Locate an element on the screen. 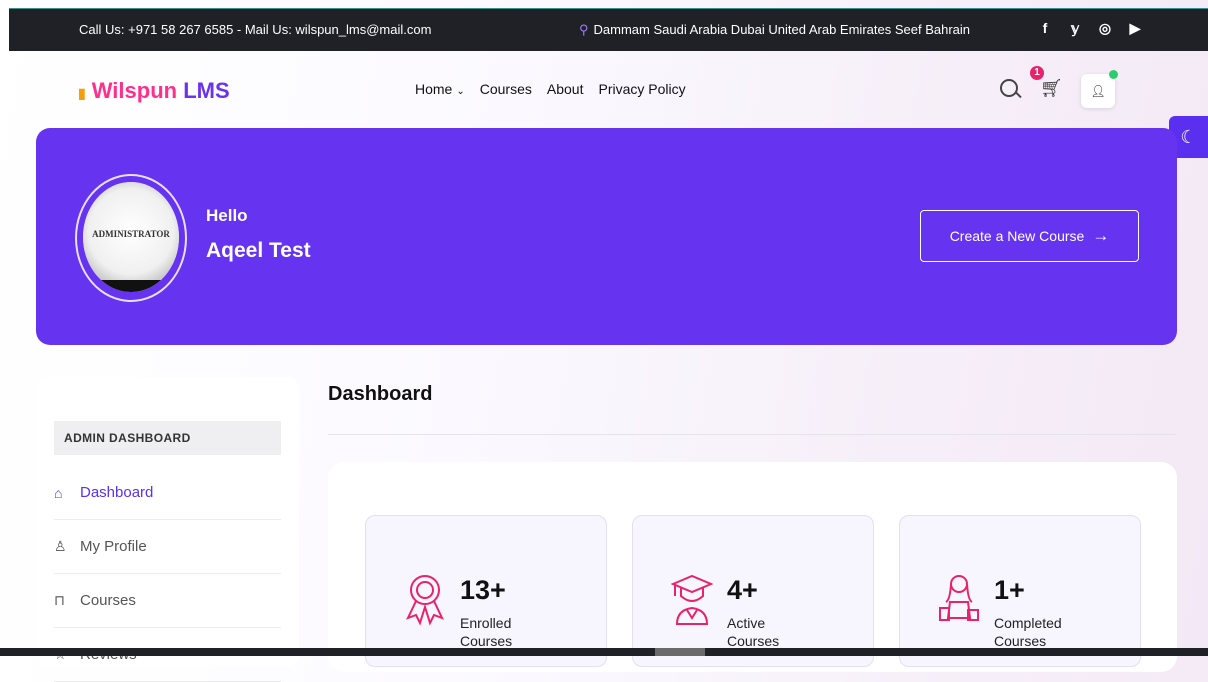 The image size is (1208, 682). nav-item-home: Home ⌄ is located at coordinates (440, 89).